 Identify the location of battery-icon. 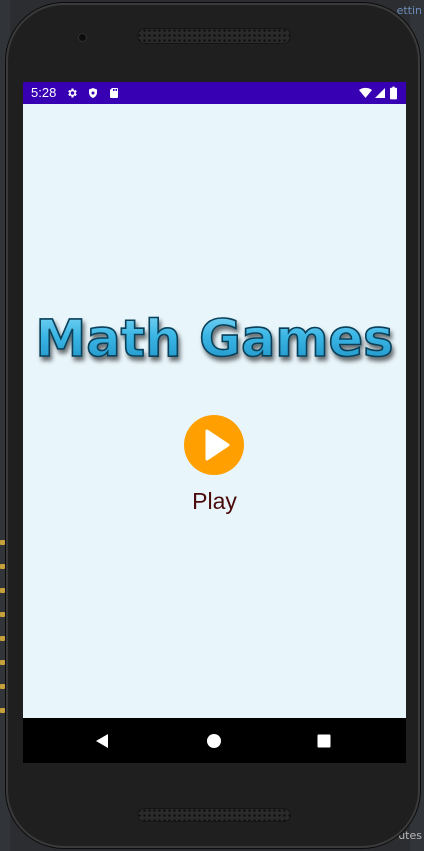
(393, 93).